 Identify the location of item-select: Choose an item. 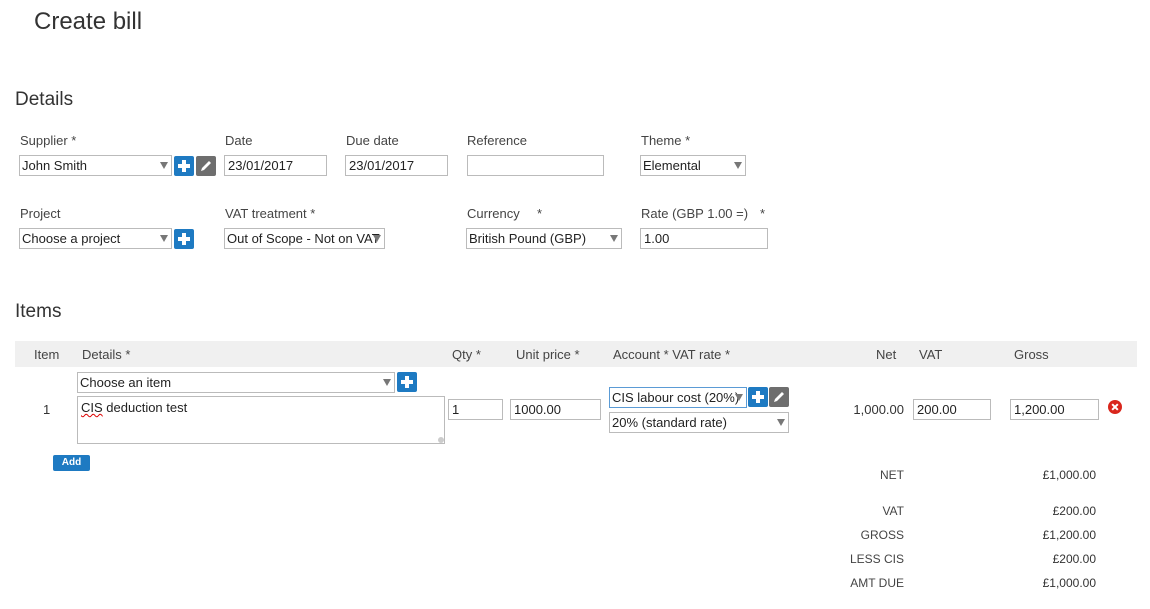
(236, 382).